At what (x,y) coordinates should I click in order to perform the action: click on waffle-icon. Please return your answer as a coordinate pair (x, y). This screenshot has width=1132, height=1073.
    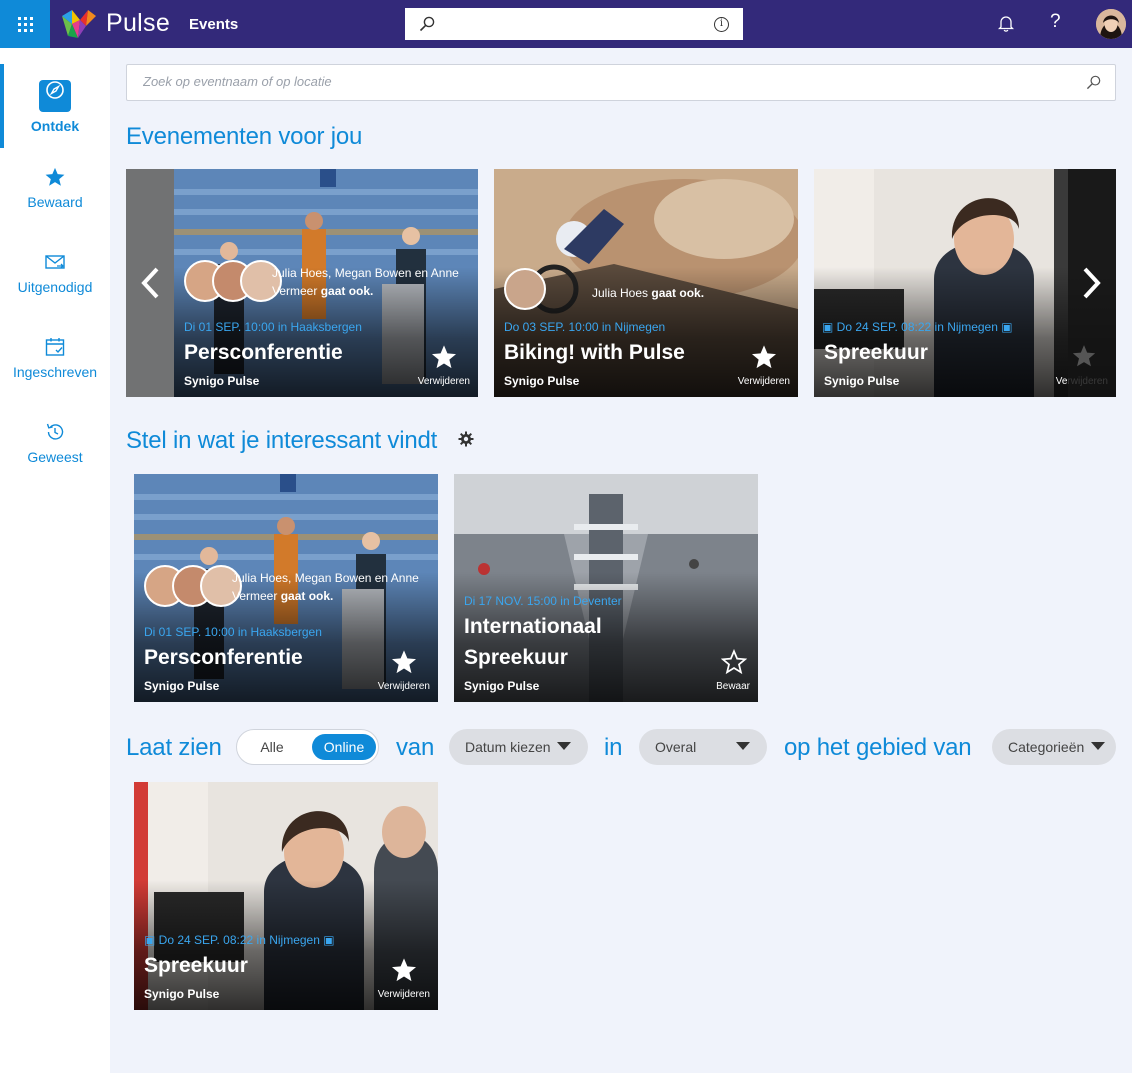
    Looking at the image, I should click on (25, 24).